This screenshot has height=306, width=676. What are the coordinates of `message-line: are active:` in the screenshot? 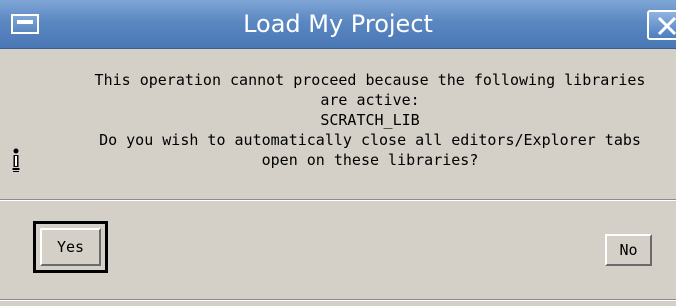 It's located at (370, 100).